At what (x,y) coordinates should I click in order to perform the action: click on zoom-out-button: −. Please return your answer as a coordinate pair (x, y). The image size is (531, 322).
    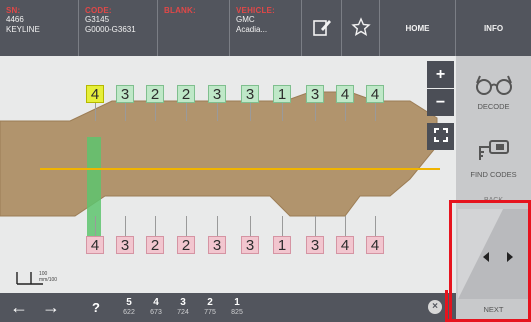
    Looking at the image, I should click on (440, 102).